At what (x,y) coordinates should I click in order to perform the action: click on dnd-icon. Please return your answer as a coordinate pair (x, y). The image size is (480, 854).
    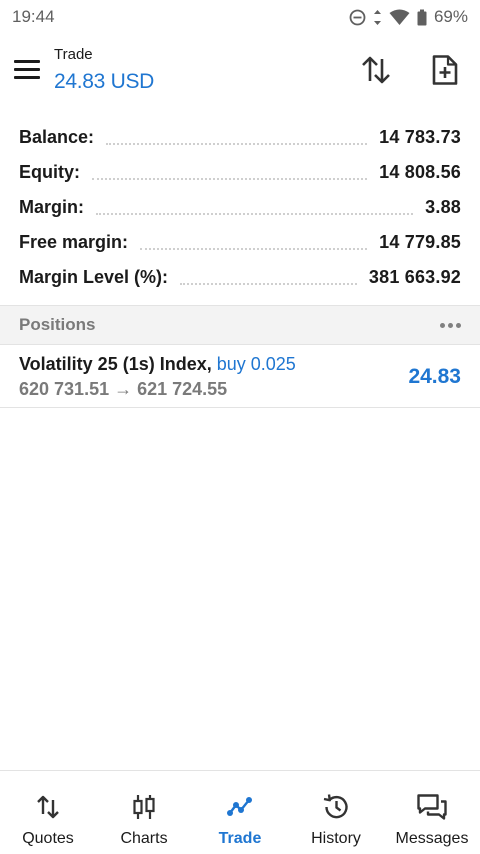
    Looking at the image, I should click on (357, 17).